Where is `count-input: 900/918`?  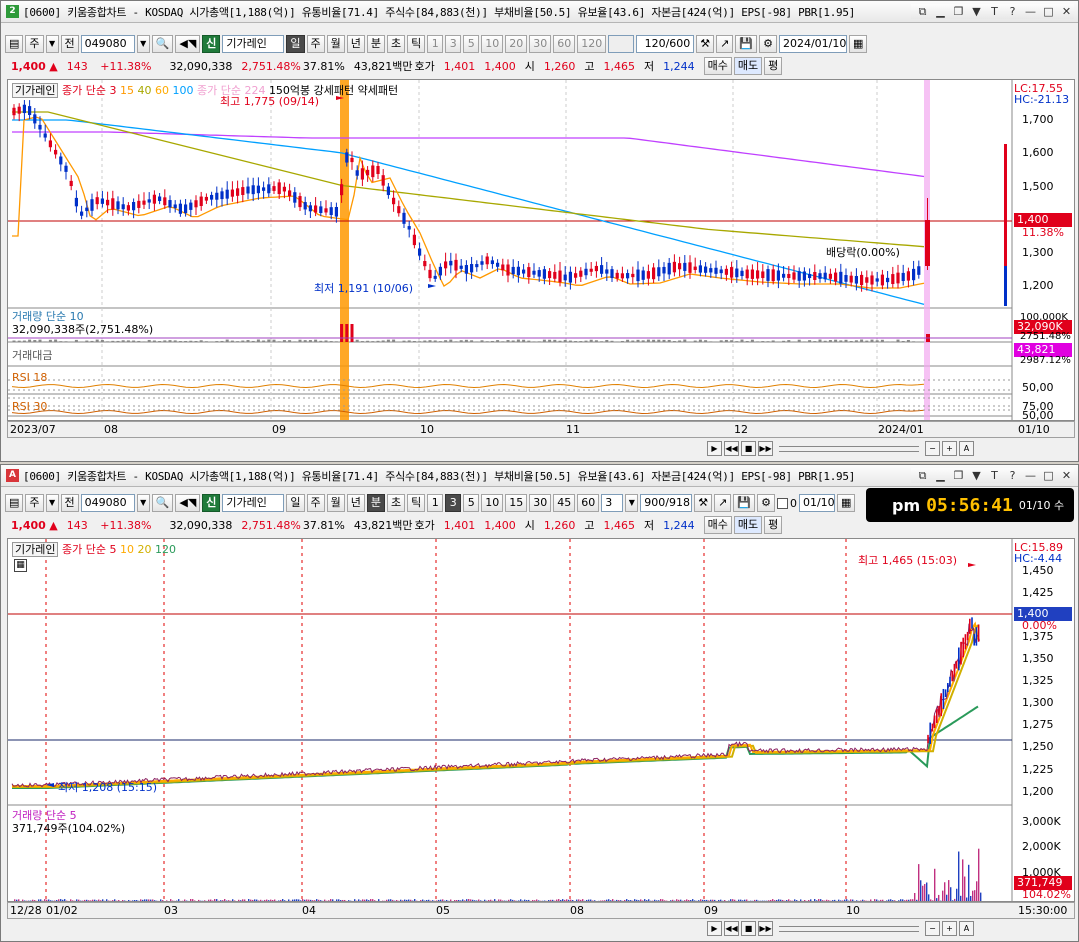
count-input: 900/918 is located at coordinates (666, 503).